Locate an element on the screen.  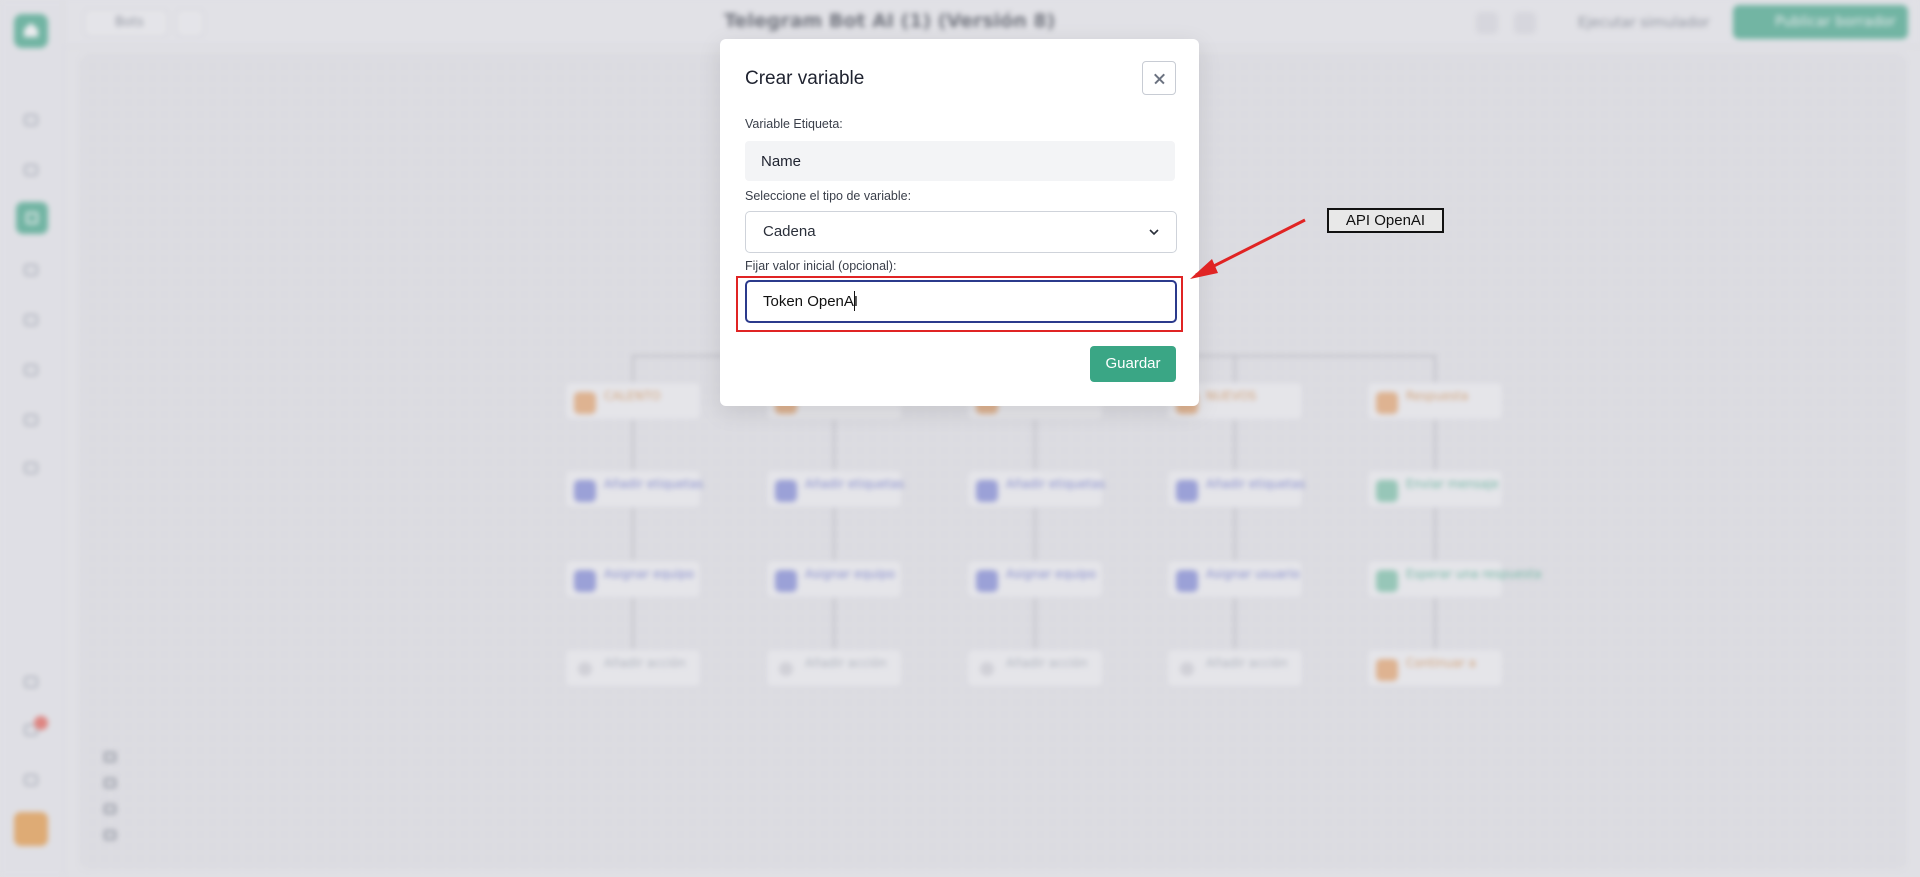
variable-type-label: Seleccione el tipo de variable: is located at coordinates (828, 196).